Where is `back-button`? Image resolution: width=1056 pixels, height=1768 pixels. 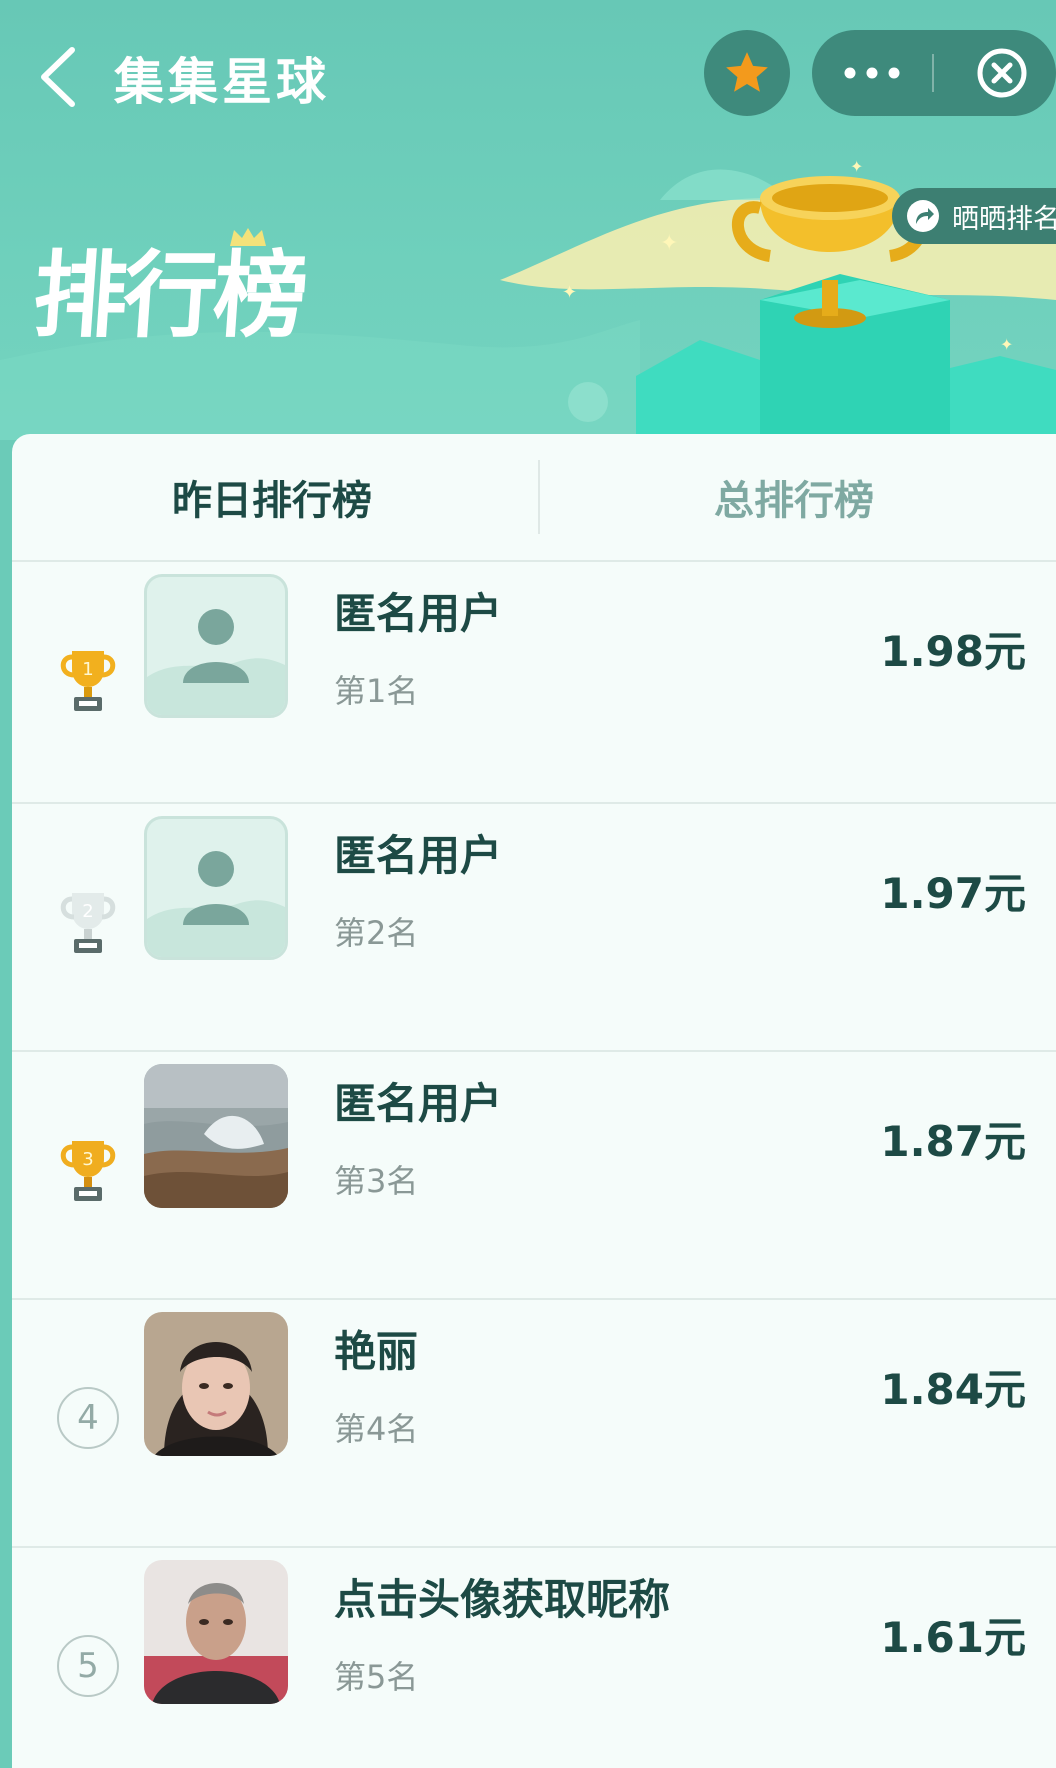
back-button is located at coordinates (61, 75).